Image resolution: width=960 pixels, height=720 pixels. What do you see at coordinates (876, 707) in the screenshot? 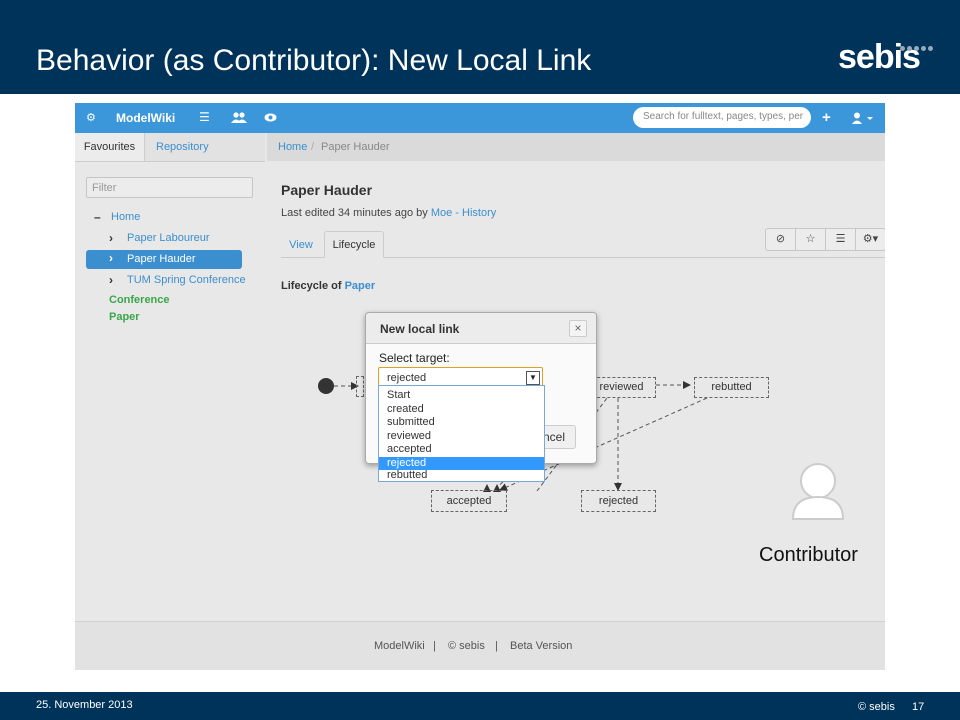
I see `footer-copyright-sebis: © sebis` at bounding box center [876, 707].